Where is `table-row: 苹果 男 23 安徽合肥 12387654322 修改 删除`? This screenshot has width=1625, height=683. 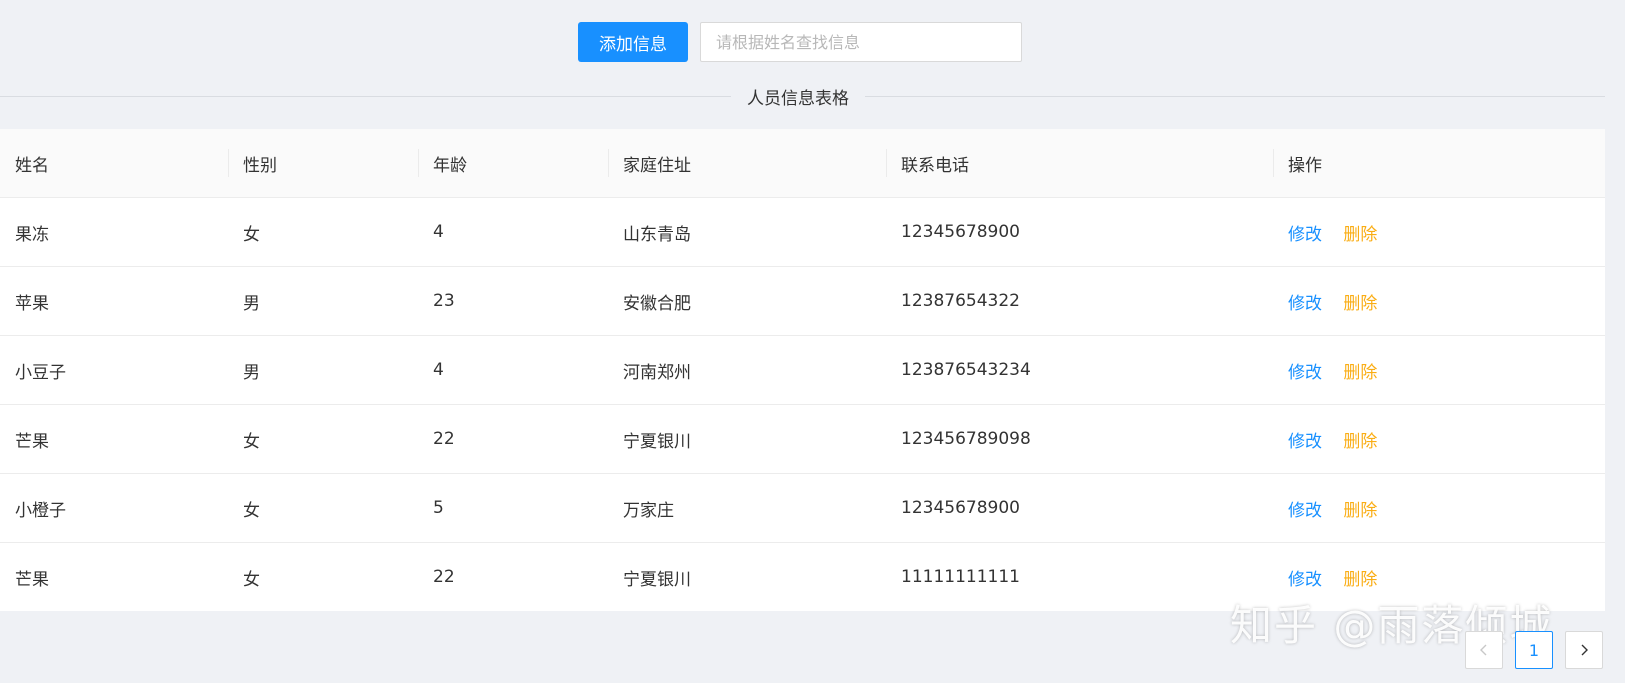 table-row: 苹果 男 23 安徽合肥 12387654322 修改 删除 is located at coordinates (802, 301).